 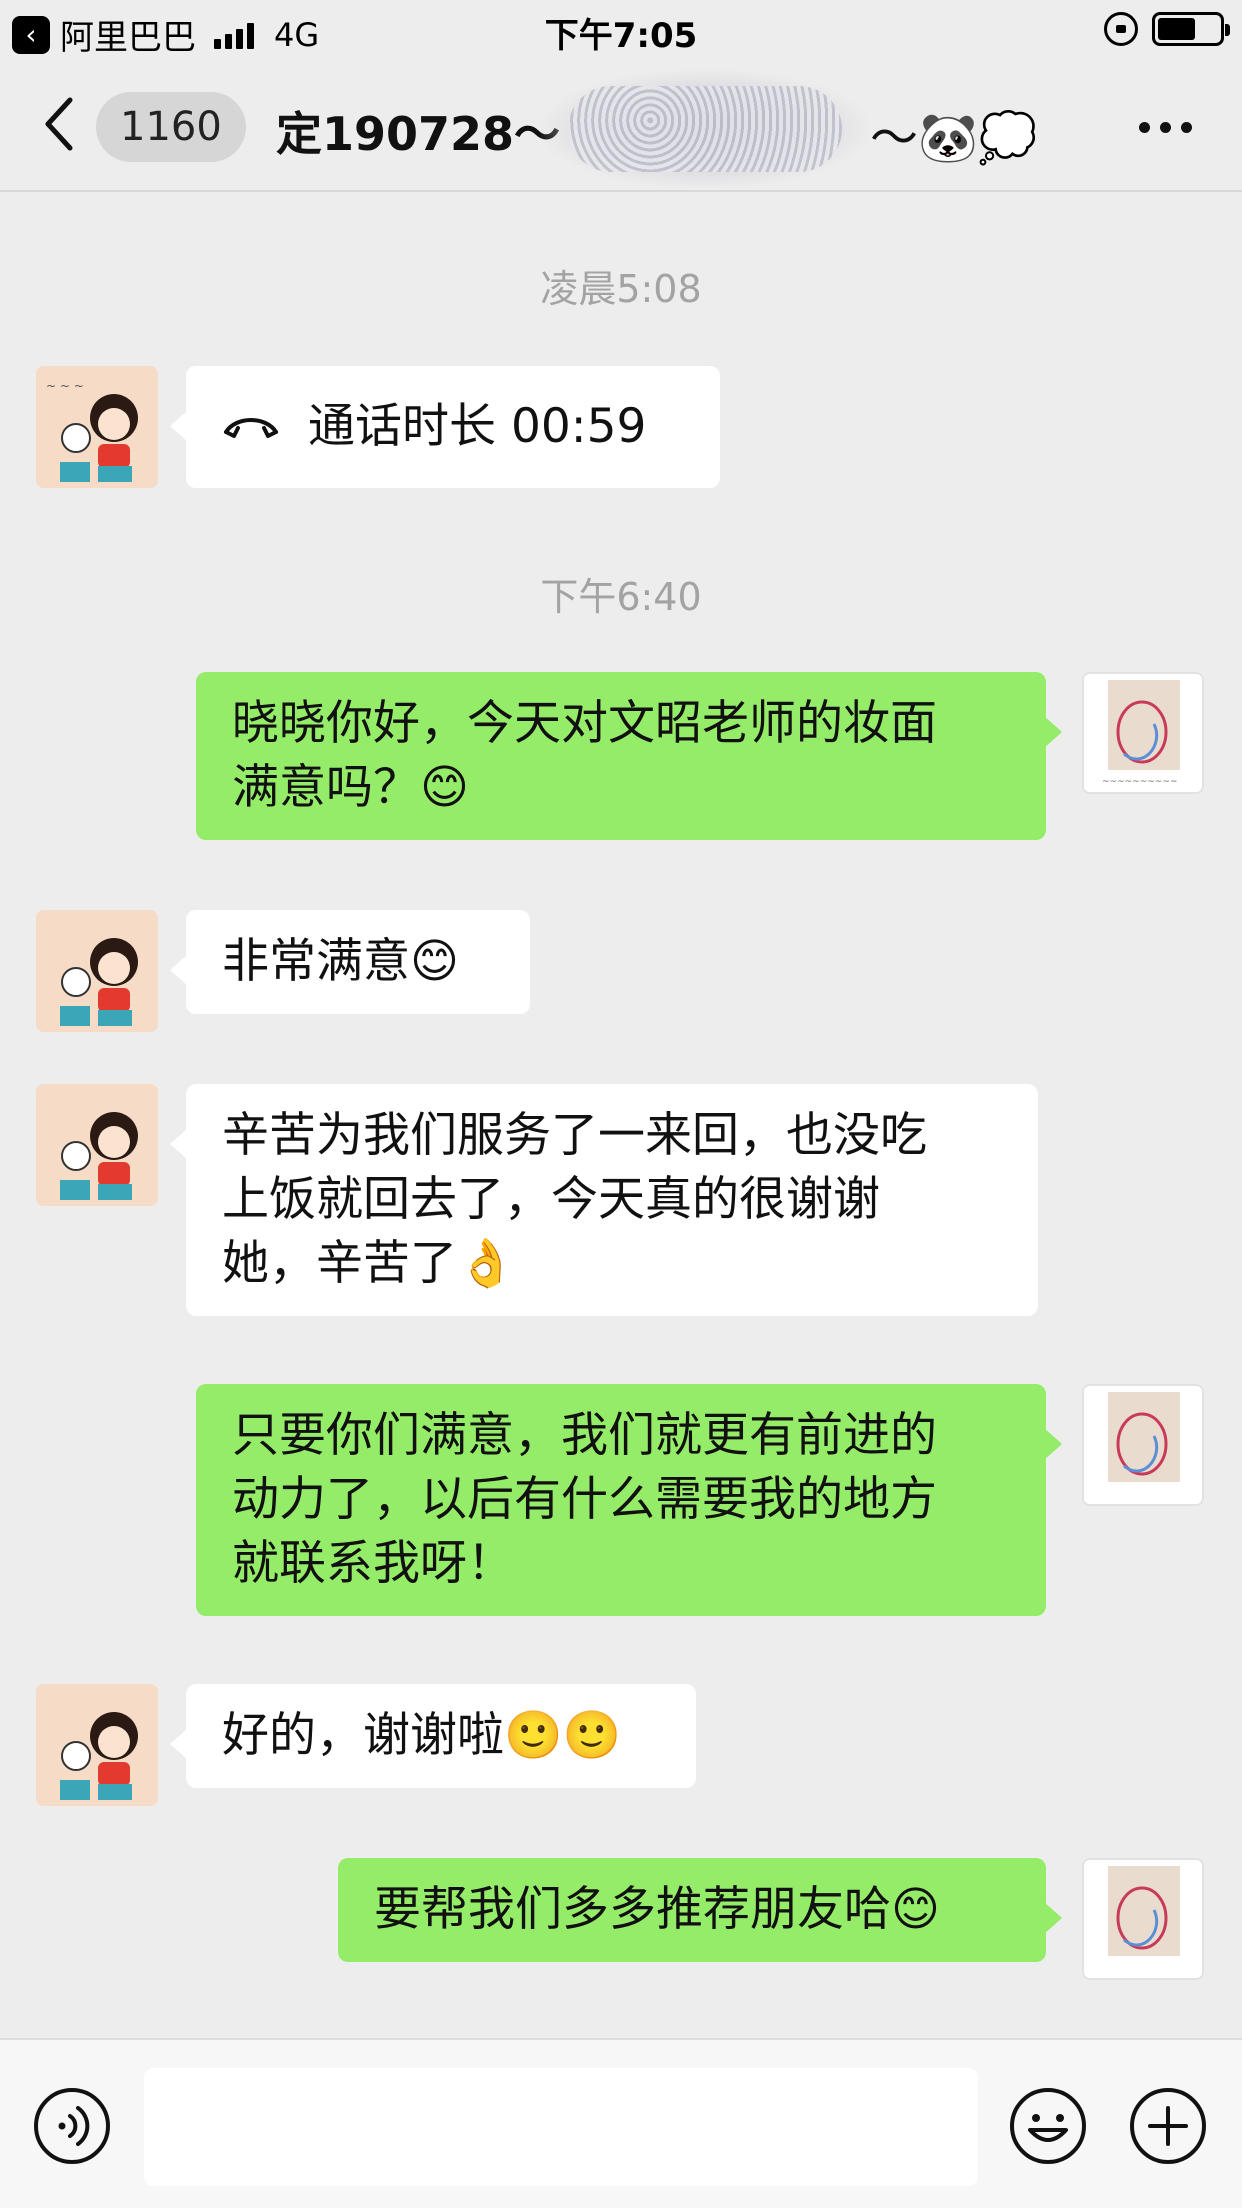 I want to click on message-input, so click(x=561, y=2127).